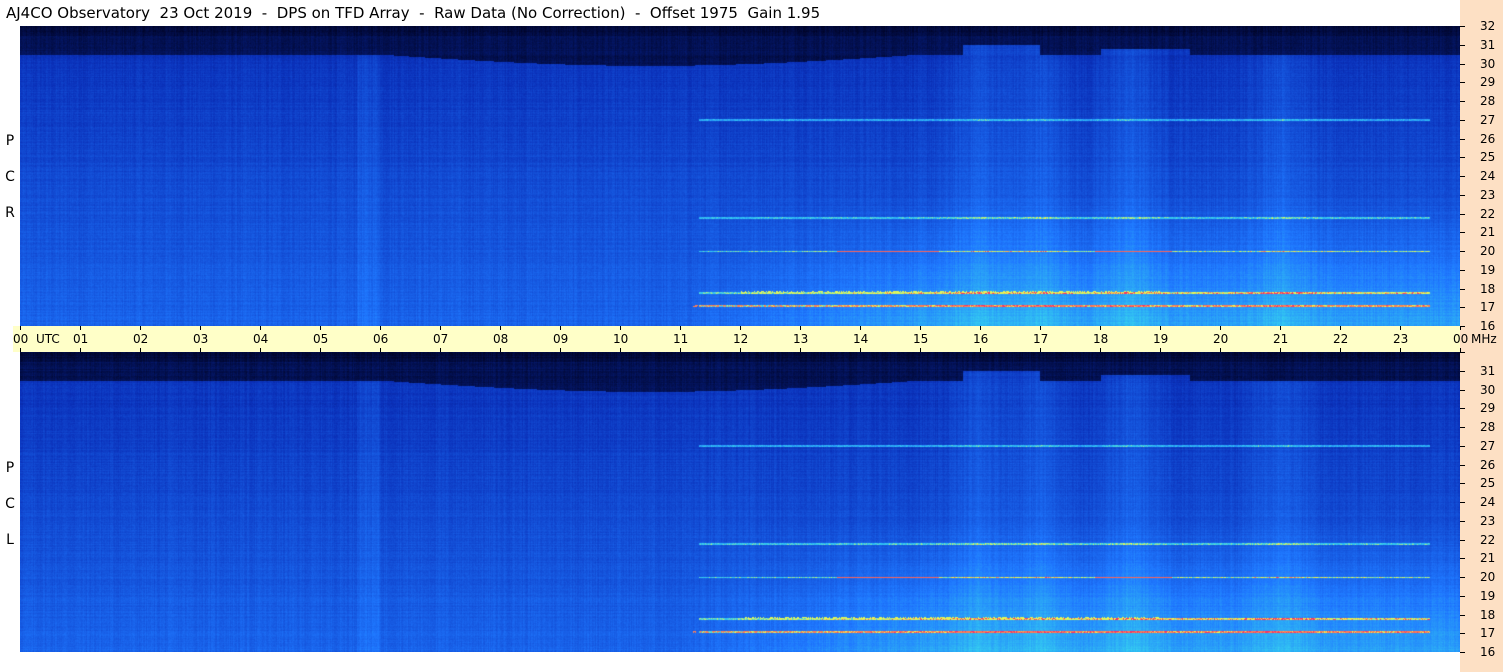 The width and height of the screenshot is (1503, 672). What do you see at coordinates (10, 177) in the screenshot?
I see `rcp-letter-2: C` at bounding box center [10, 177].